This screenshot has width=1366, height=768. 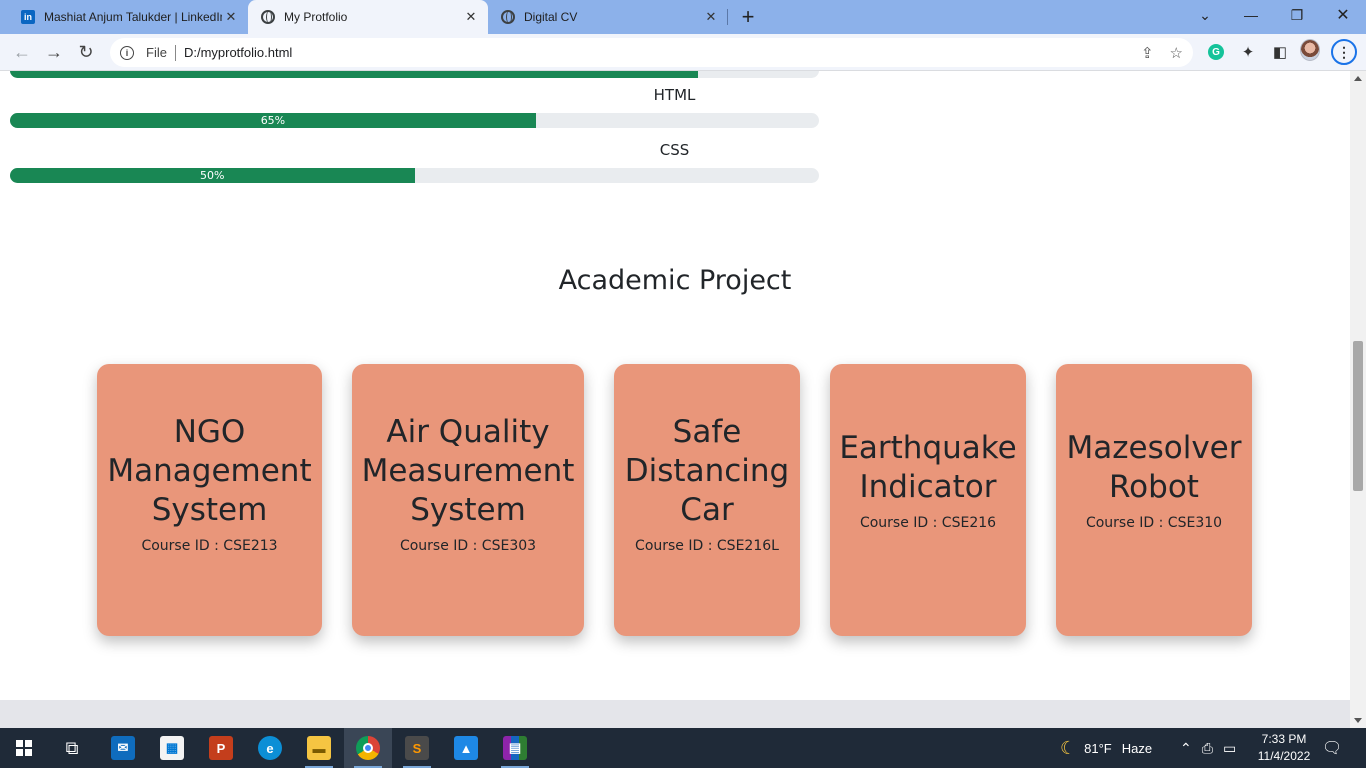 I want to click on system-tray: ⌃ ⎙ ▭, so click(x=1208, y=748).